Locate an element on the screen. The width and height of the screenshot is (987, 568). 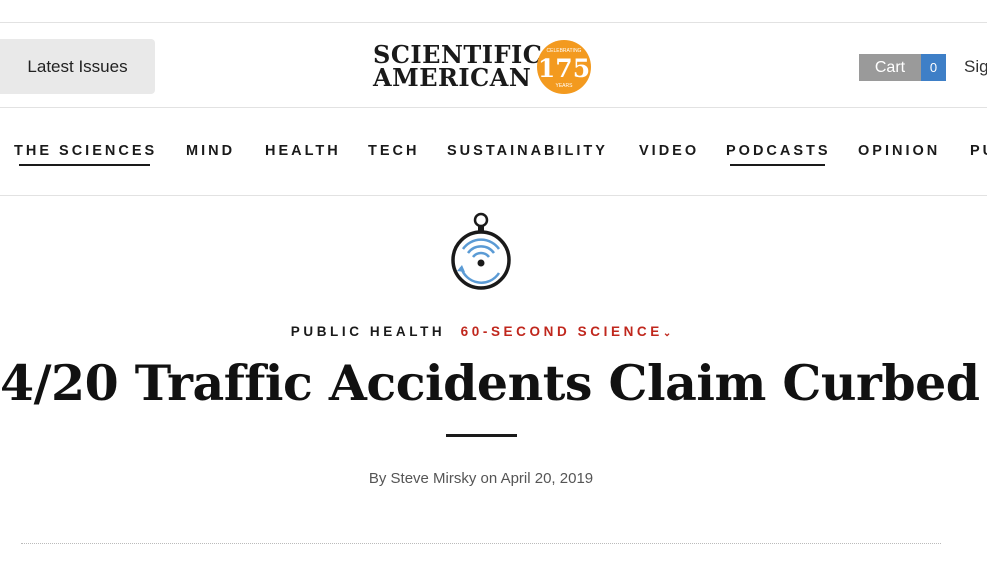
sign-in-link: Sig is located at coordinates (975, 67).